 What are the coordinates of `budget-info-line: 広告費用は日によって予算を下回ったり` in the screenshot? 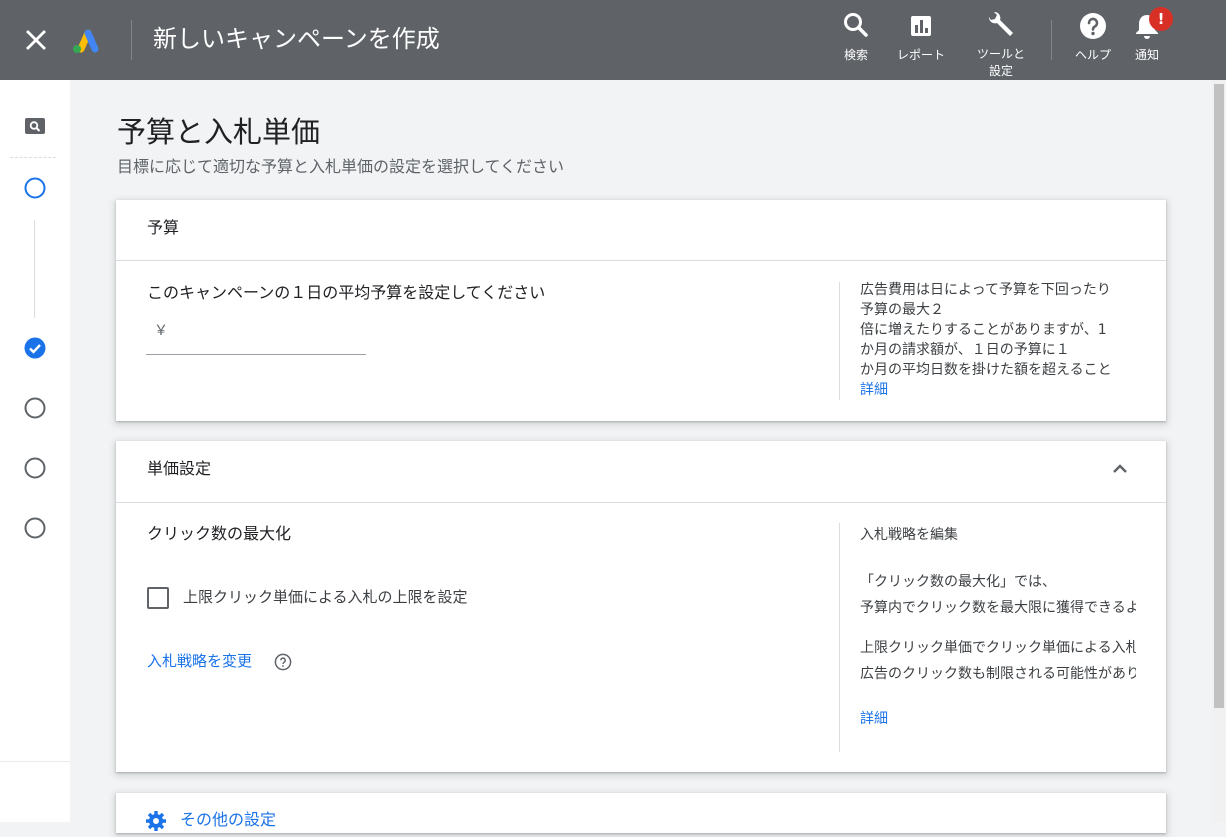 It's located at (985, 290).